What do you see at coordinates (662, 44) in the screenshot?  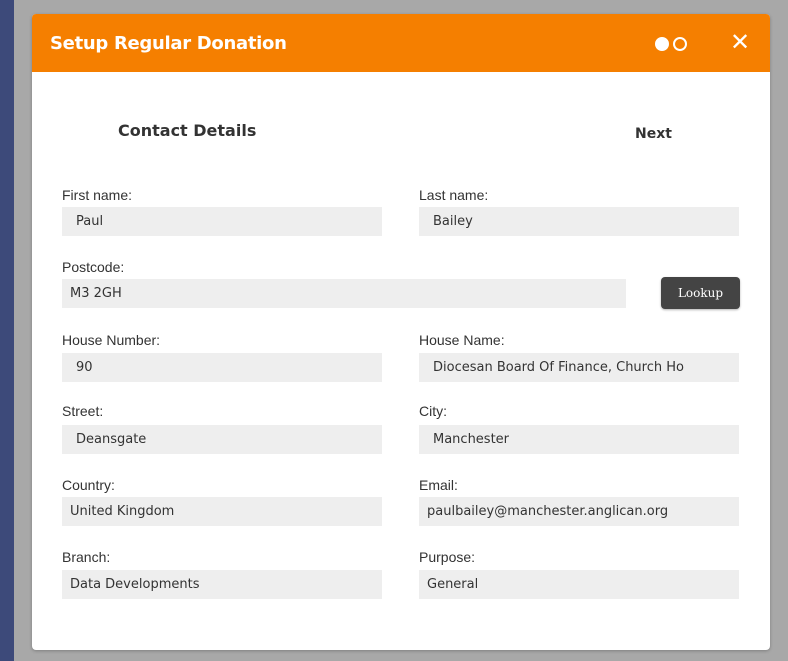 I see `step-dot-active` at bounding box center [662, 44].